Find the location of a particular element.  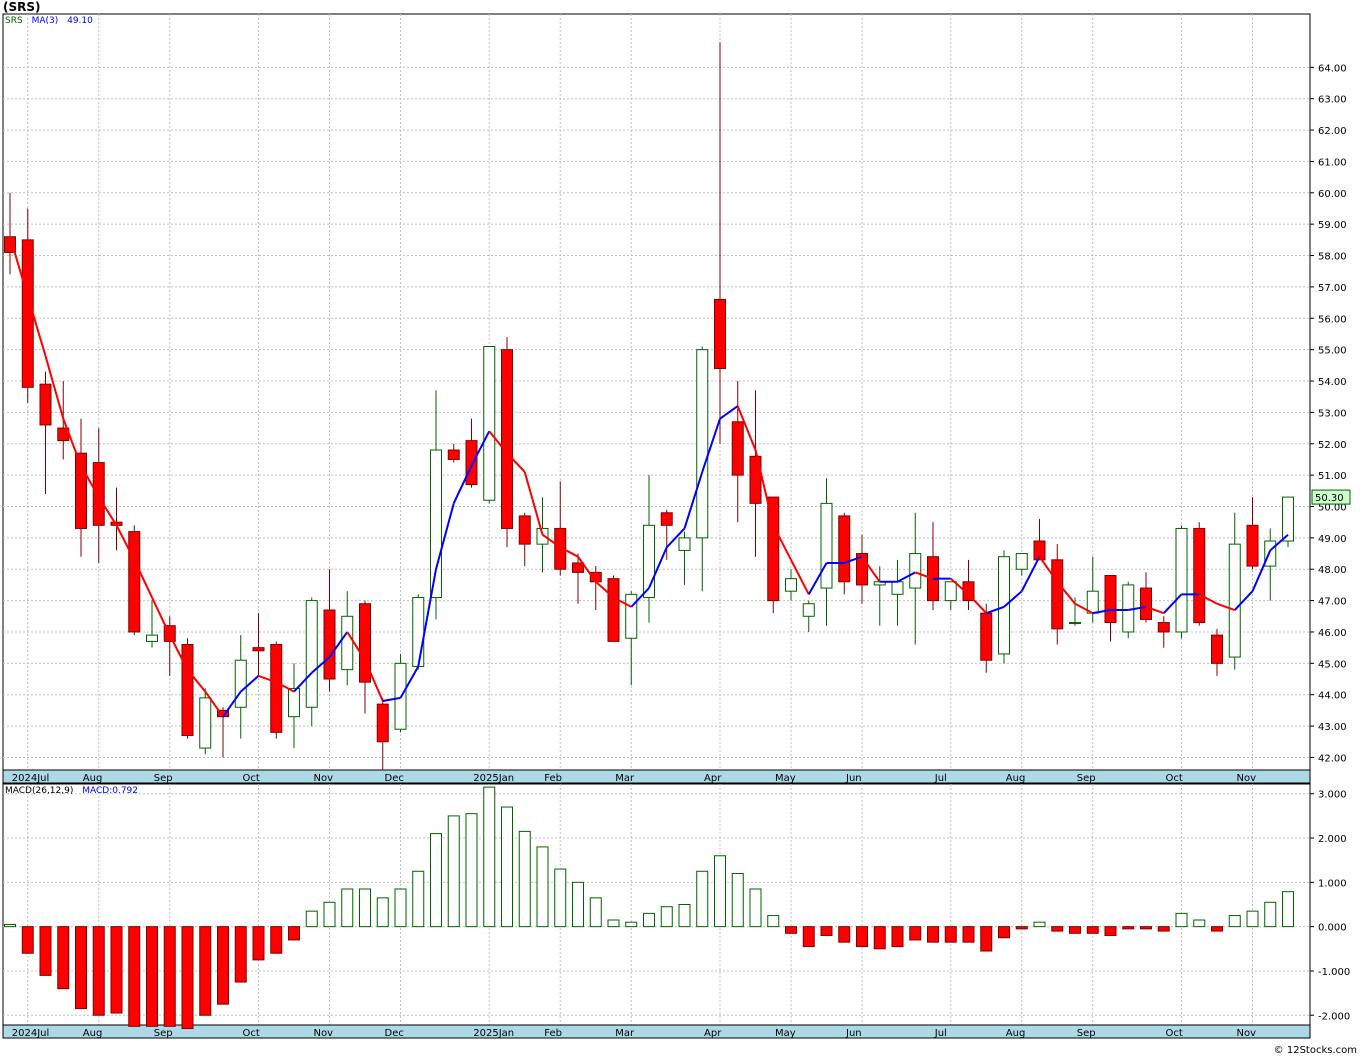

price-tick-label: 57.00 is located at coordinates (1332, 288).